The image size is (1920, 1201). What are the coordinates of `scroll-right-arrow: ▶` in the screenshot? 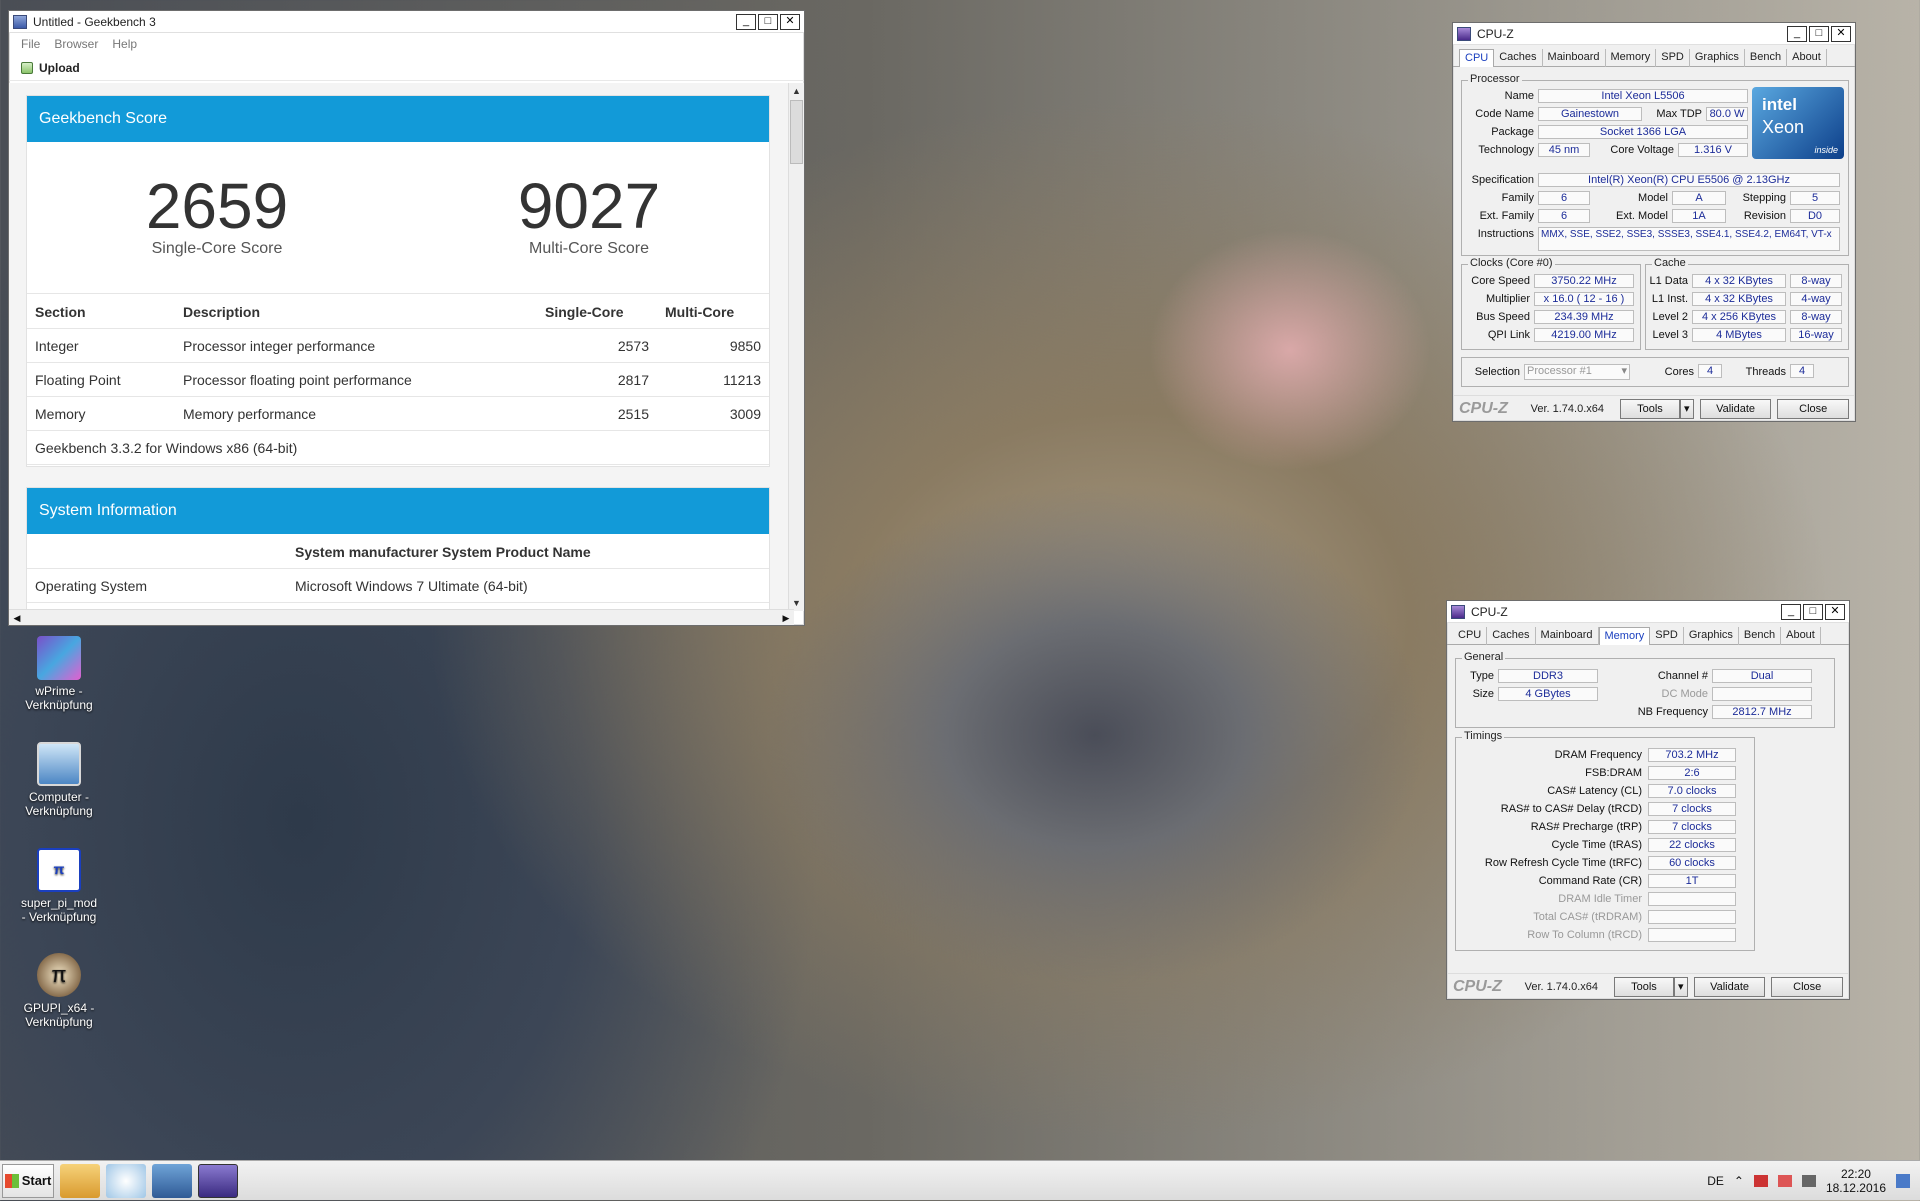 It's located at (786, 618).